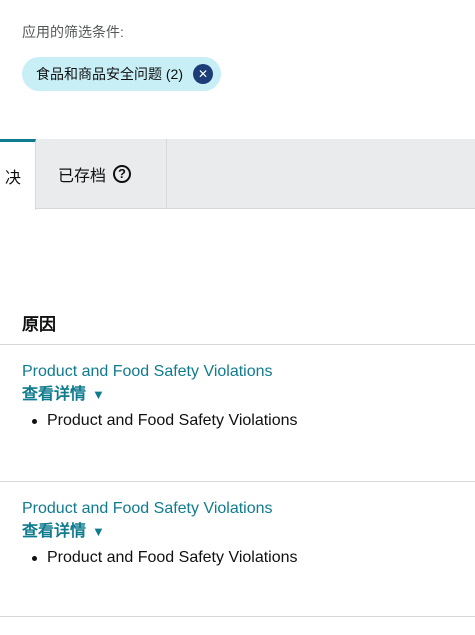  I want to click on filter-chip: 食品和商品安全问题 (2) ✕, so click(121, 74).